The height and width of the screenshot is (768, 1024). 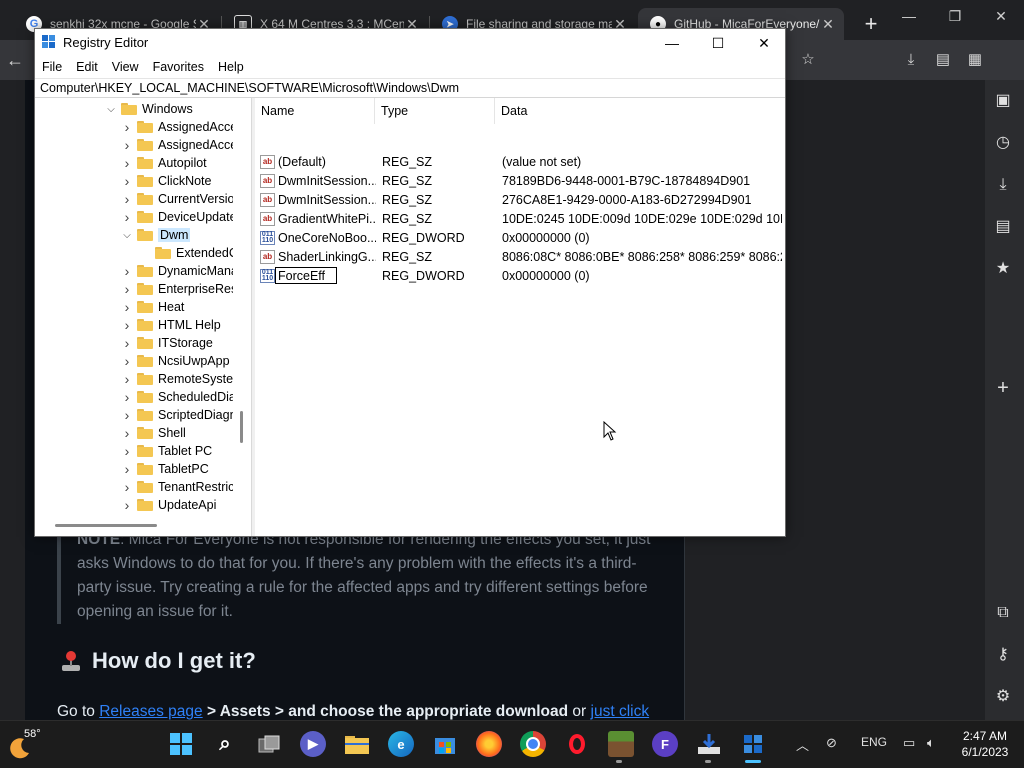 I want to click on minecraft-icon, so click(x=621, y=744).